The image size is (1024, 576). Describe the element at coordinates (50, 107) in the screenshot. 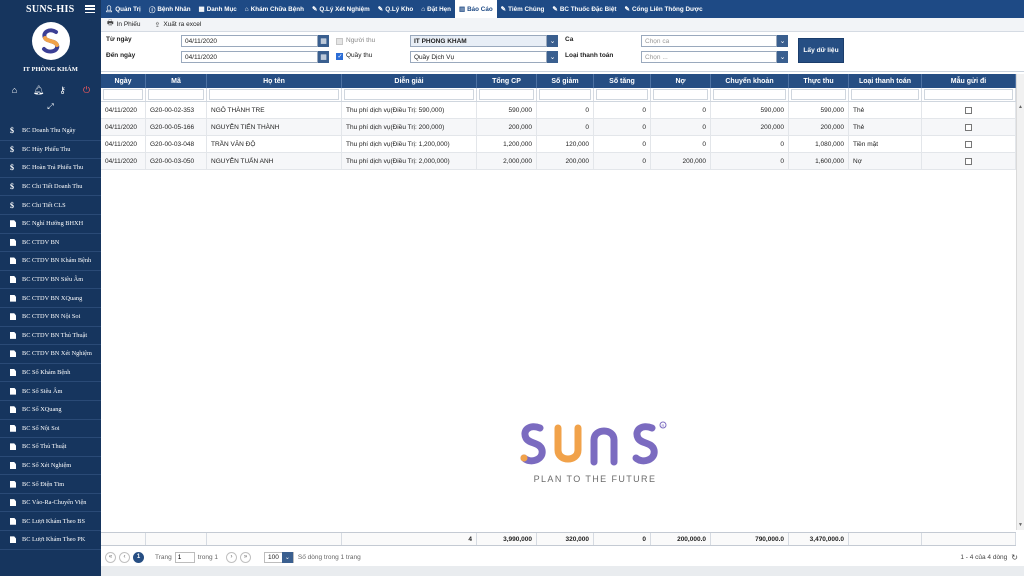

I see `expand-icon: ⤢` at that location.